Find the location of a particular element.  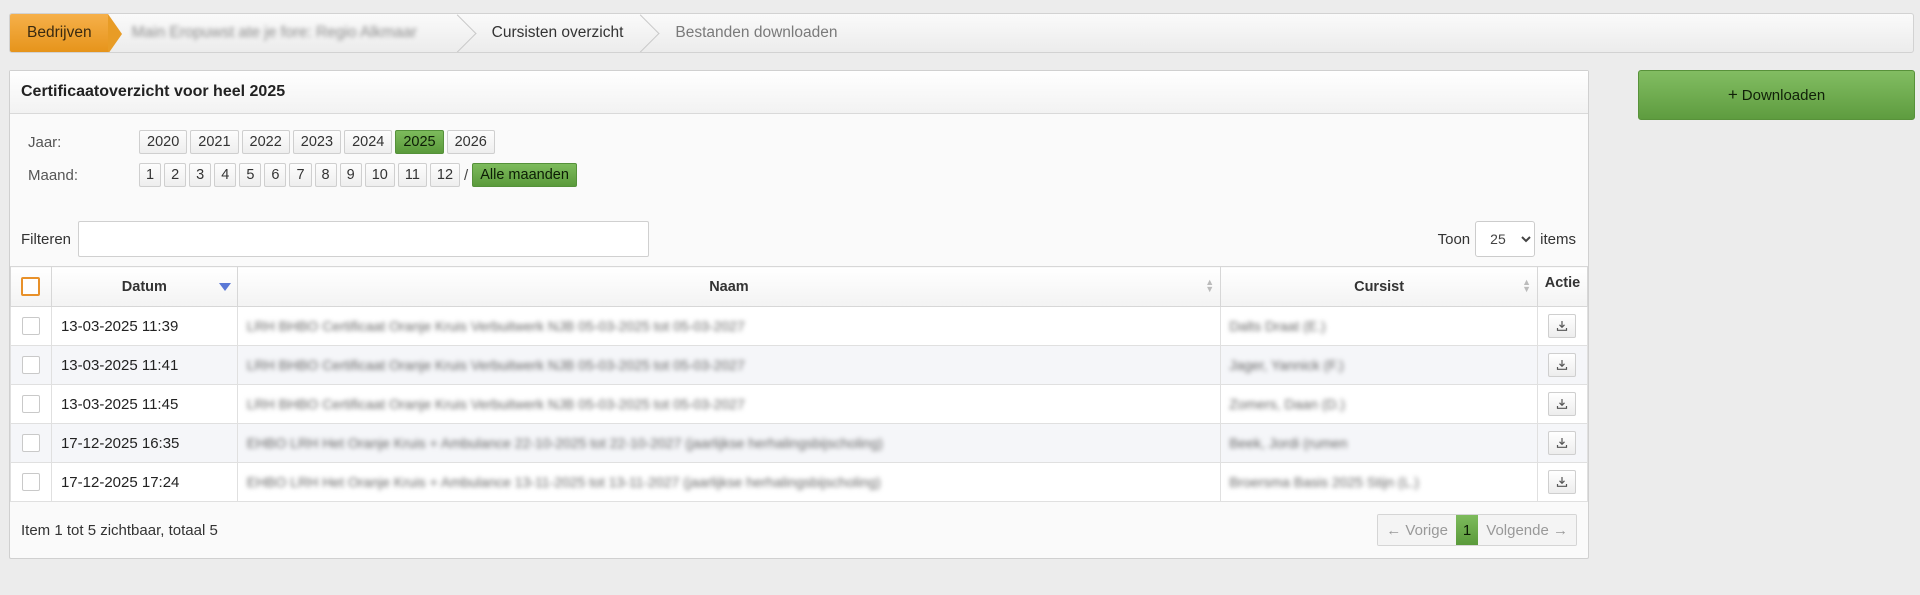

month-option-8: 8 is located at coordinates (325, 175).